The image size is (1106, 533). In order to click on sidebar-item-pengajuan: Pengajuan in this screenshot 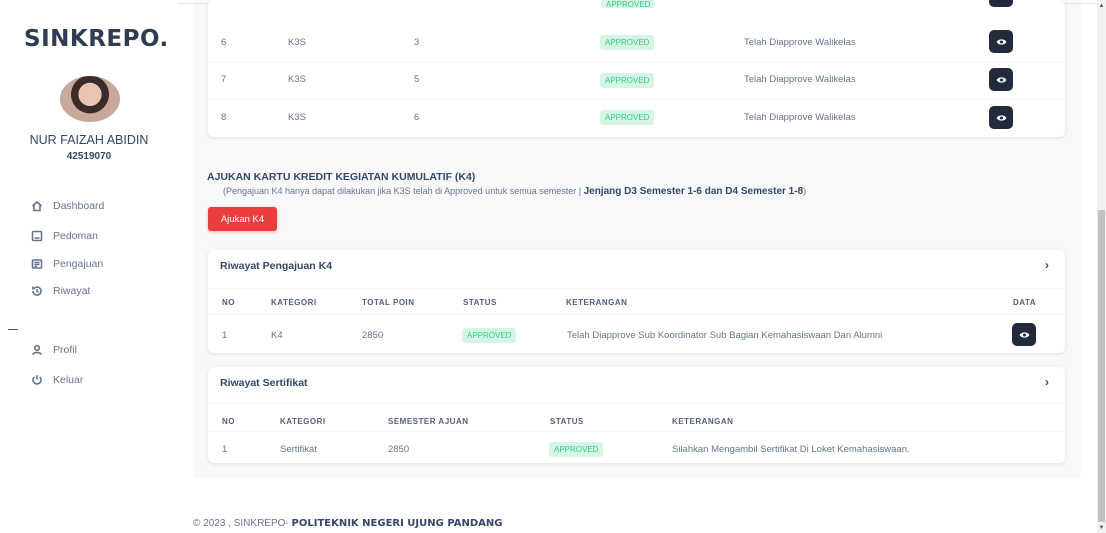, I will do `click(66, 264)`.